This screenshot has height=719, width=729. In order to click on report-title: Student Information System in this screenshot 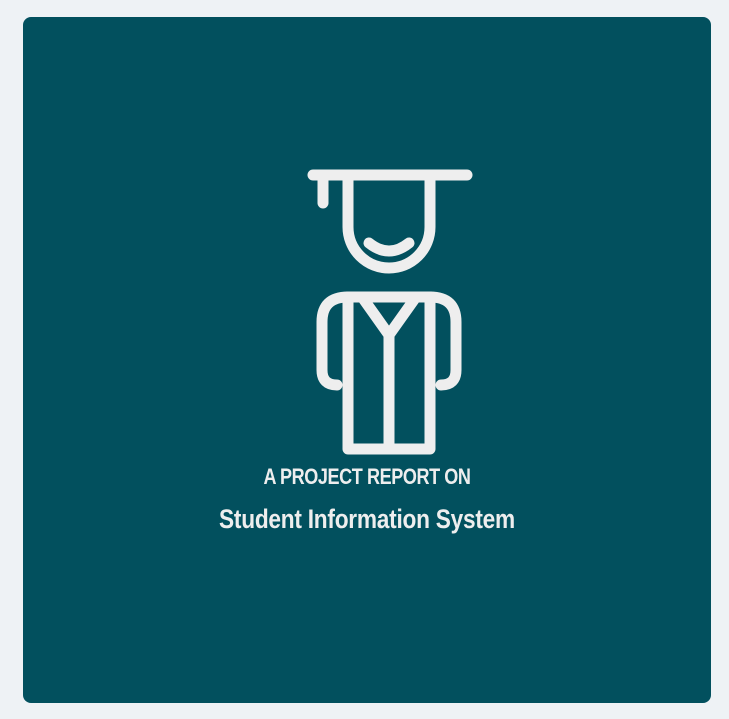, I will do `click(367, 519)`.